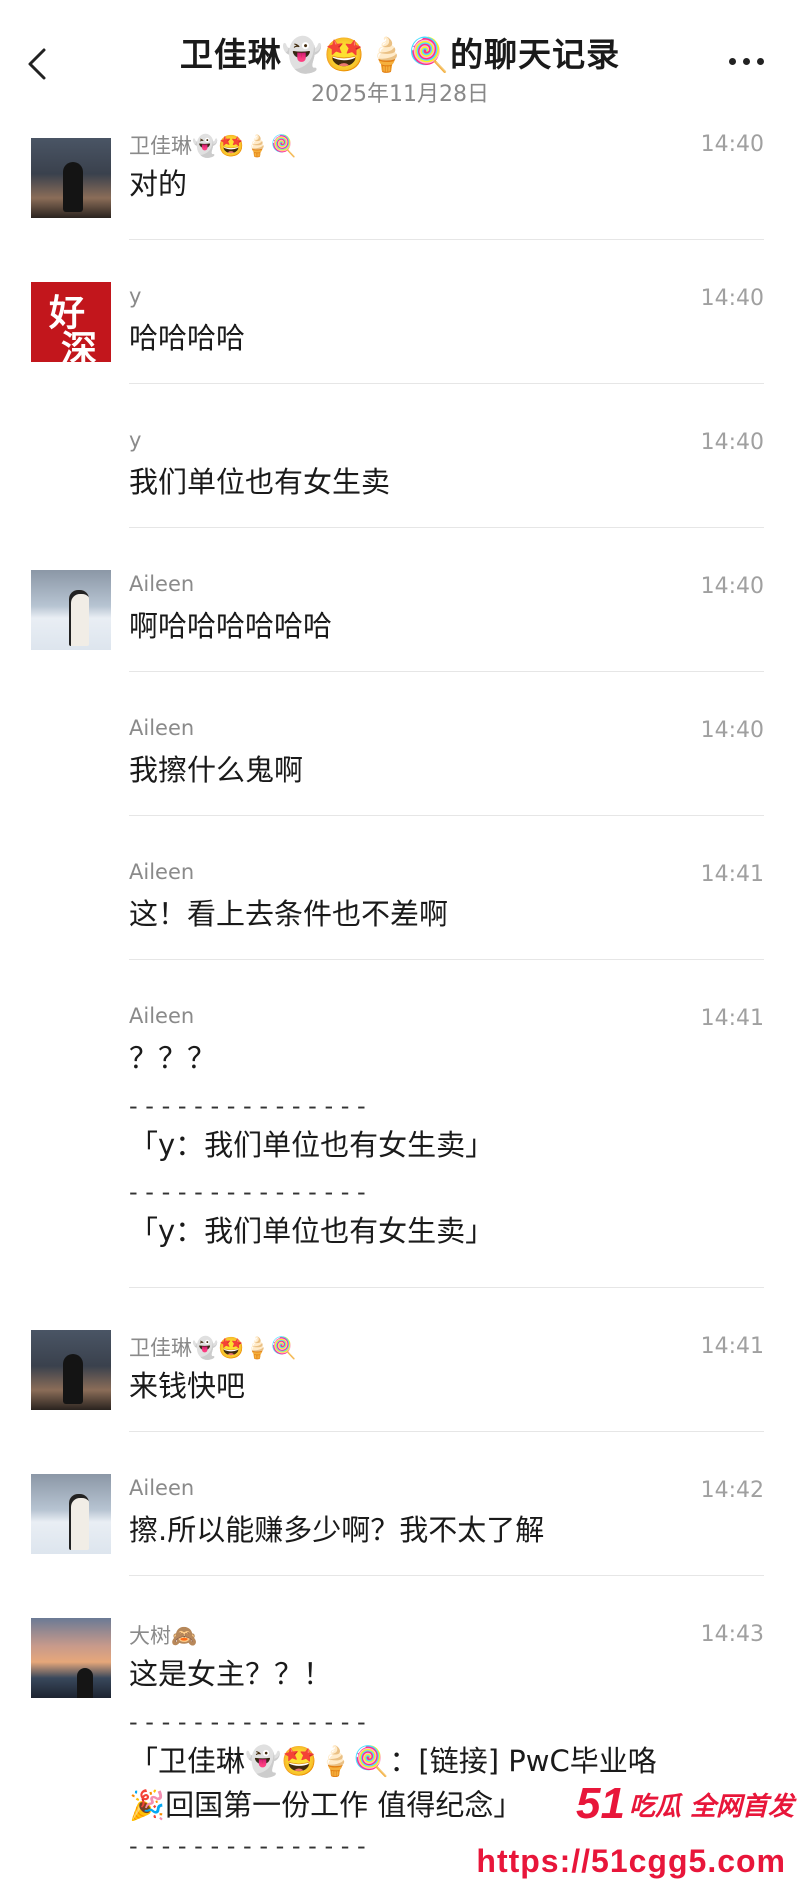 Image resolution: width=800 pixels, height=1896 pixels. What do you see at coordinates (187, 1386) in the screenshot?
I see `message-text: 来钱快吧` at bounding box center [187, 1386].